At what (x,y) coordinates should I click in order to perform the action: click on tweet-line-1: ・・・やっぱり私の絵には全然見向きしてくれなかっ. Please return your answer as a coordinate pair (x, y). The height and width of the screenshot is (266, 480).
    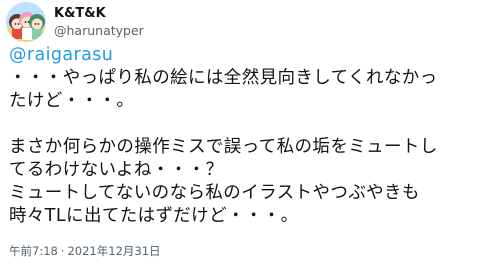
    Looking at the image, I should click on (223, 78).